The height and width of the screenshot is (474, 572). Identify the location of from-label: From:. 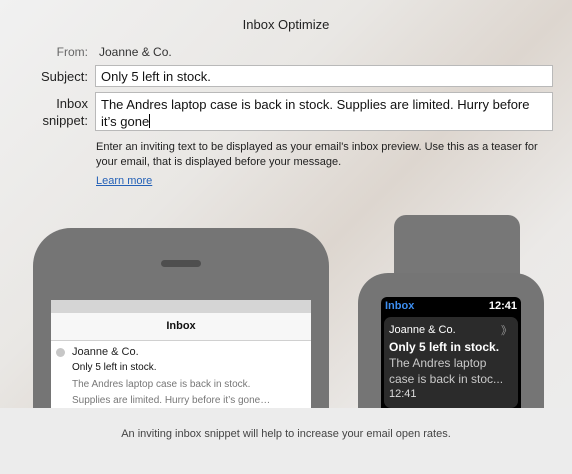
(72, 52).